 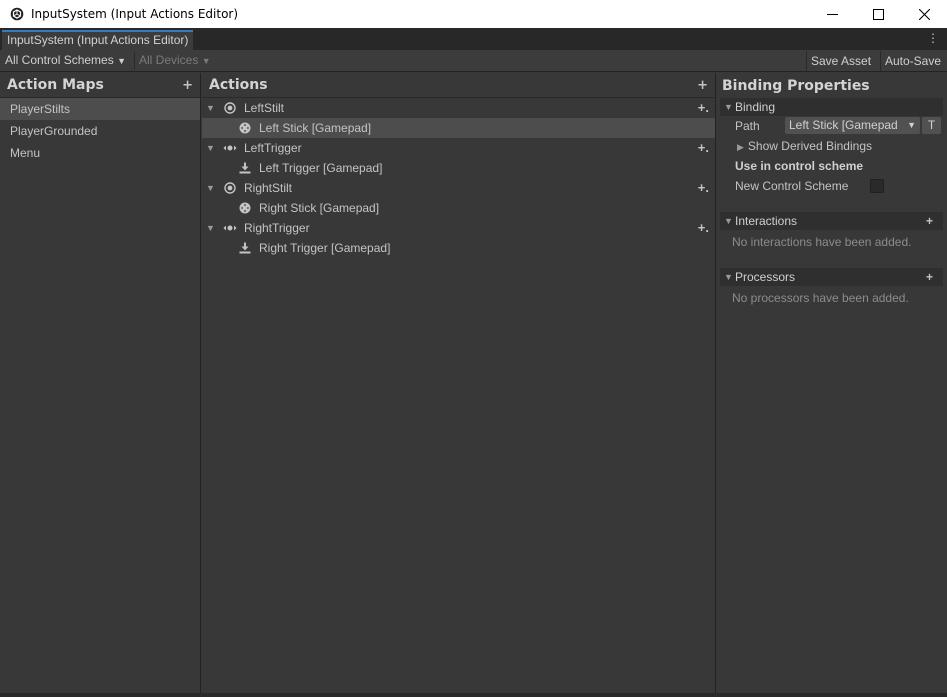 I want to click on action-map-item: Menu, so click(x=100, y=153).